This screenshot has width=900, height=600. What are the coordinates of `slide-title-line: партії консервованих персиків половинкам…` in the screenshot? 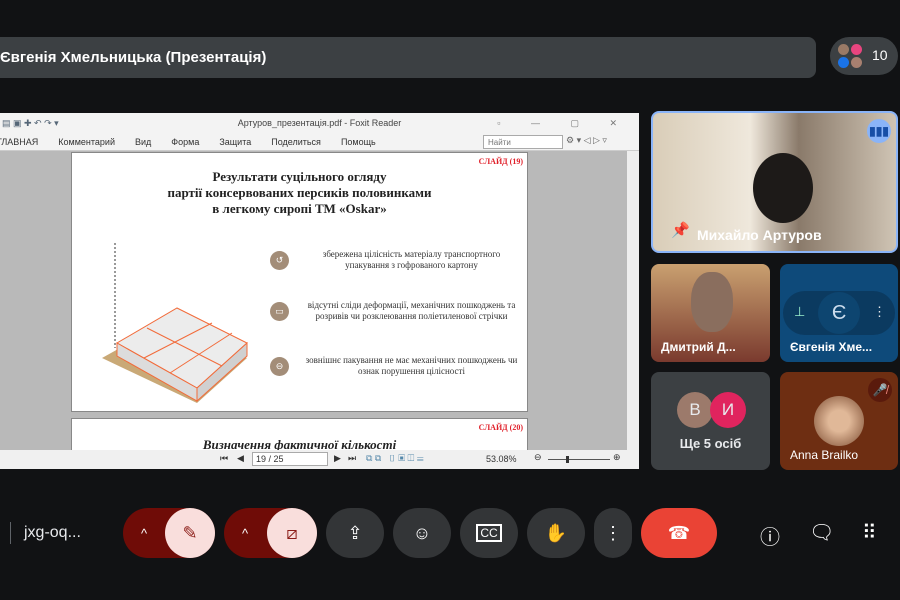 It's located at (299, 192).